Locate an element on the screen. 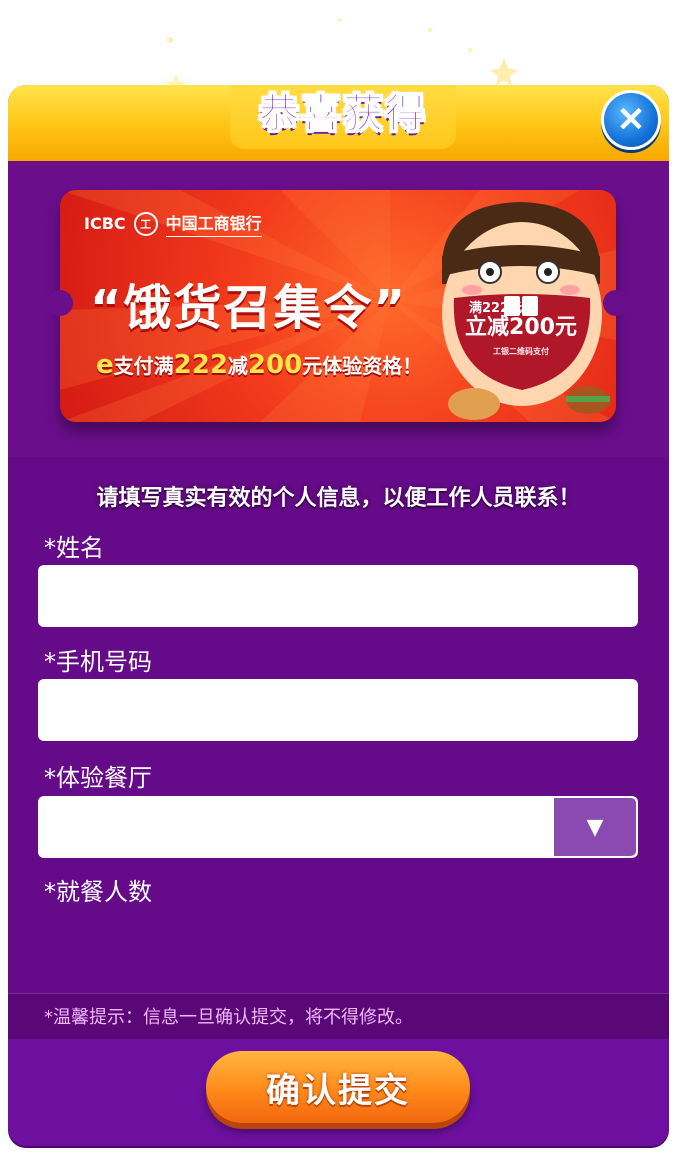 The image size is (677, 1154). offer-amount1: 222 is located at coordinates (200, 365).